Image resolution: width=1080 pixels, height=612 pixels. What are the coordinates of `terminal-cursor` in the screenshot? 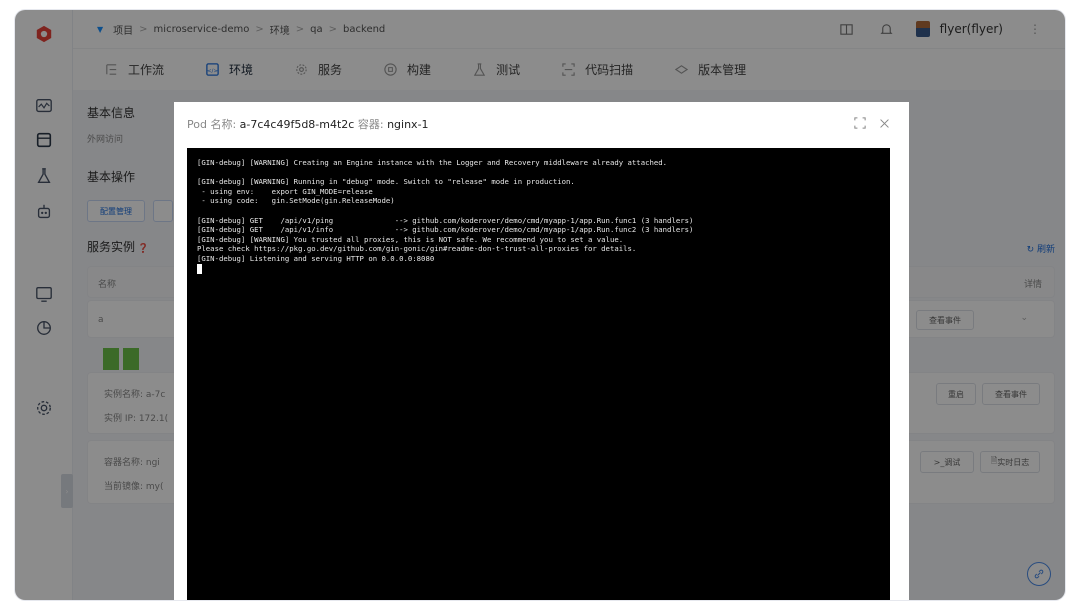 It's located at (199, 268).